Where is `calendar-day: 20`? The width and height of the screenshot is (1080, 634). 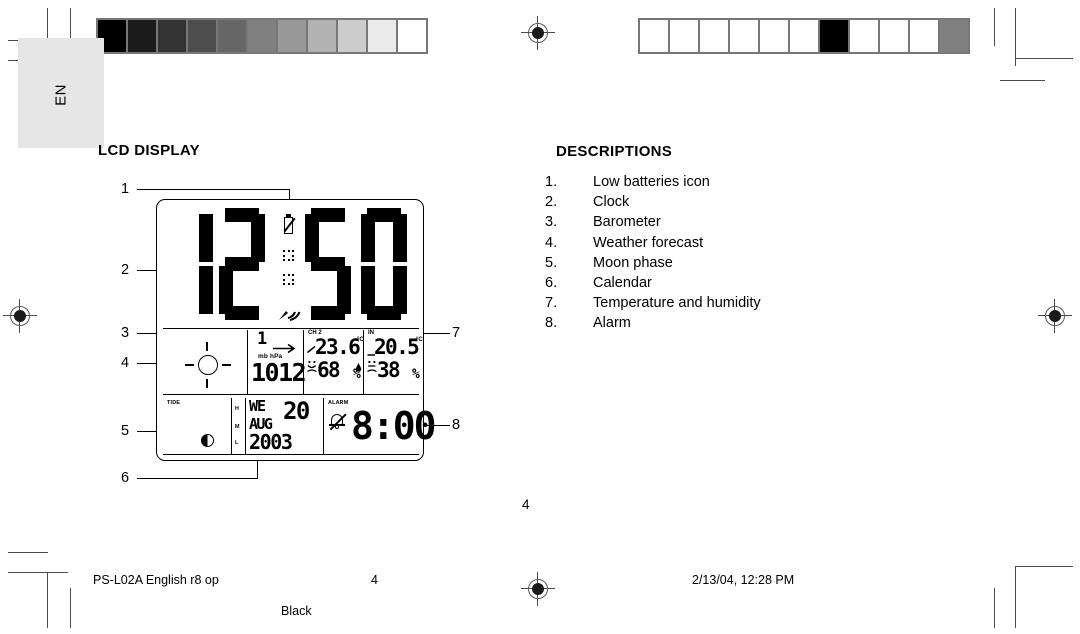
calendar-day: 20 is located at coordinates (296, 411).